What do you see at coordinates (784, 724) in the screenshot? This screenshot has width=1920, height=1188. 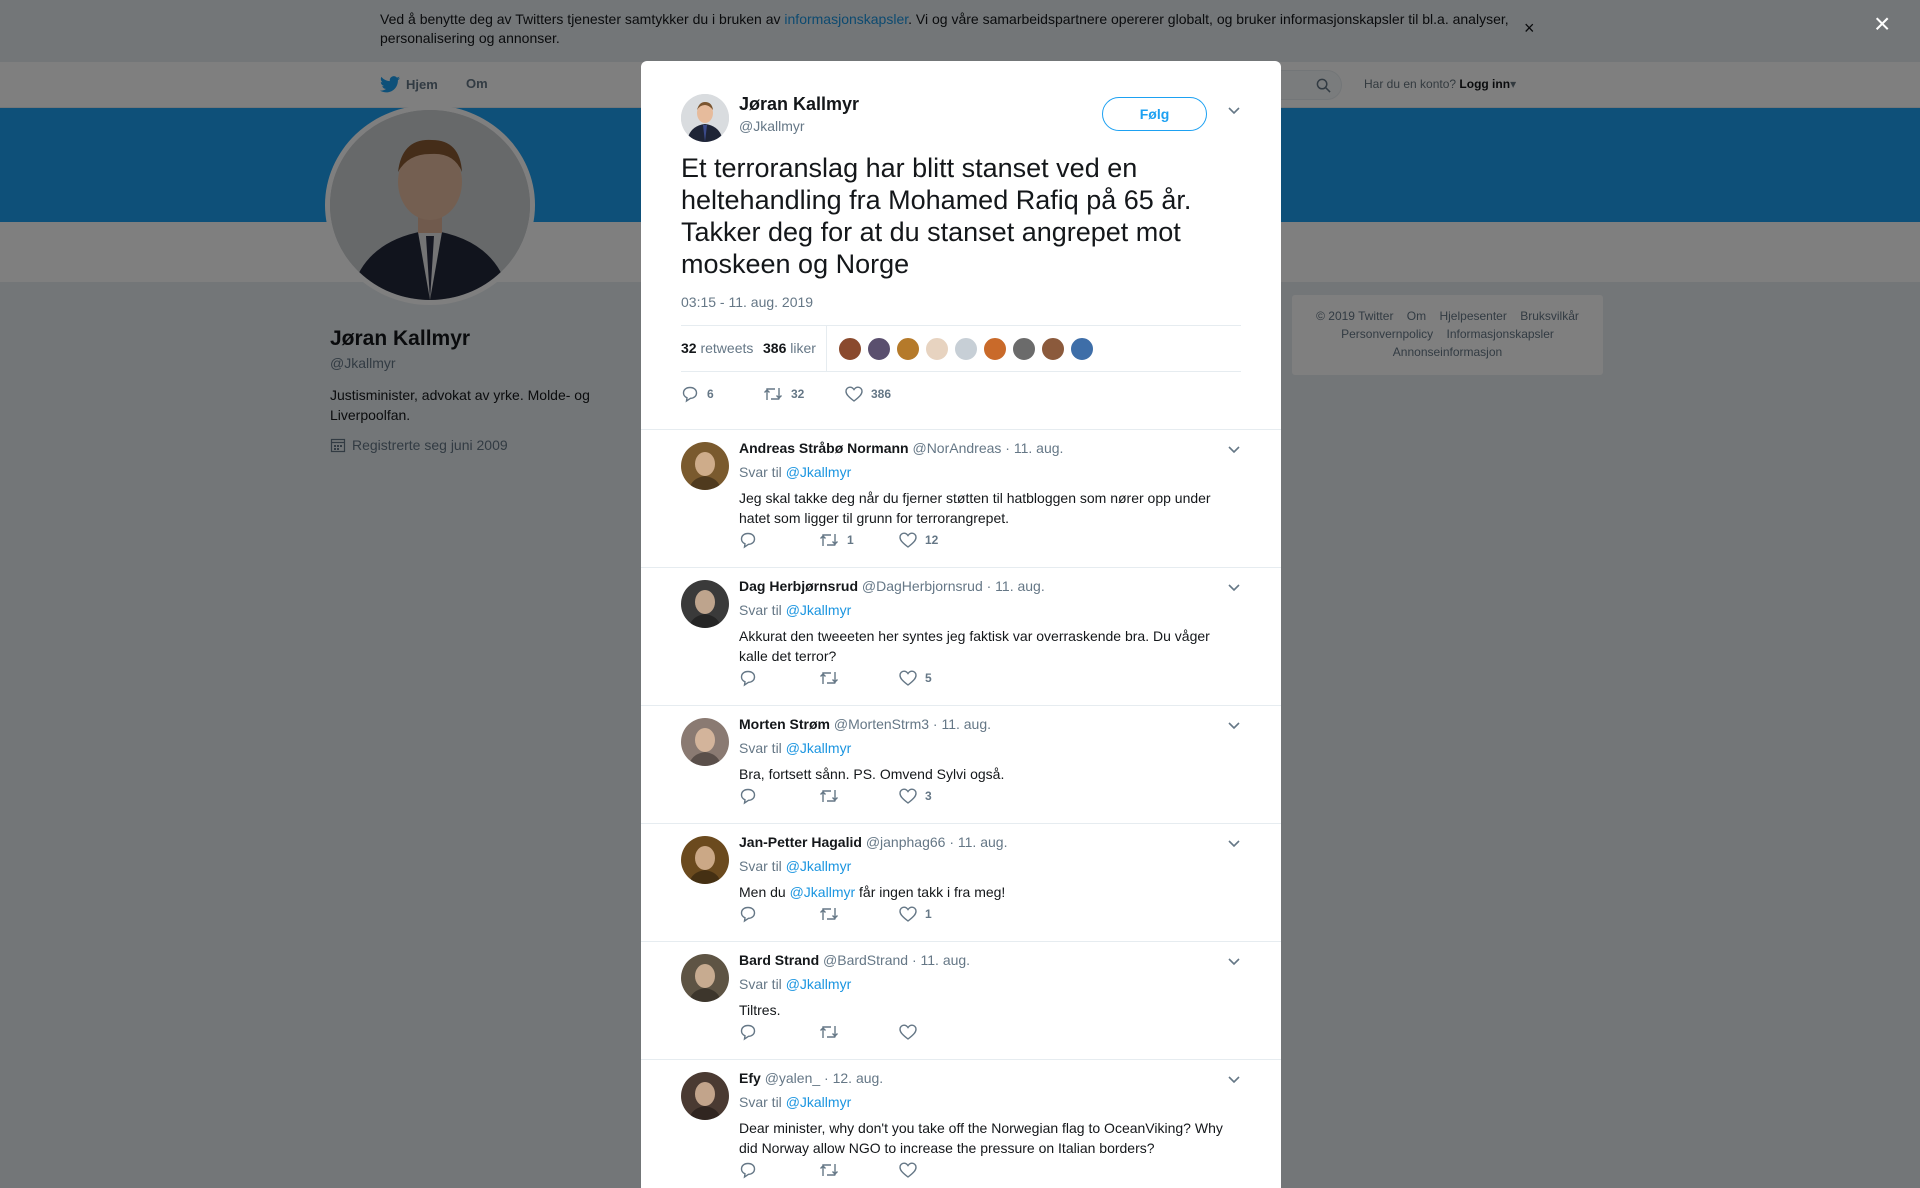 I see `reply-author-name: Morten Strøm` at bounding box center [784, 724].